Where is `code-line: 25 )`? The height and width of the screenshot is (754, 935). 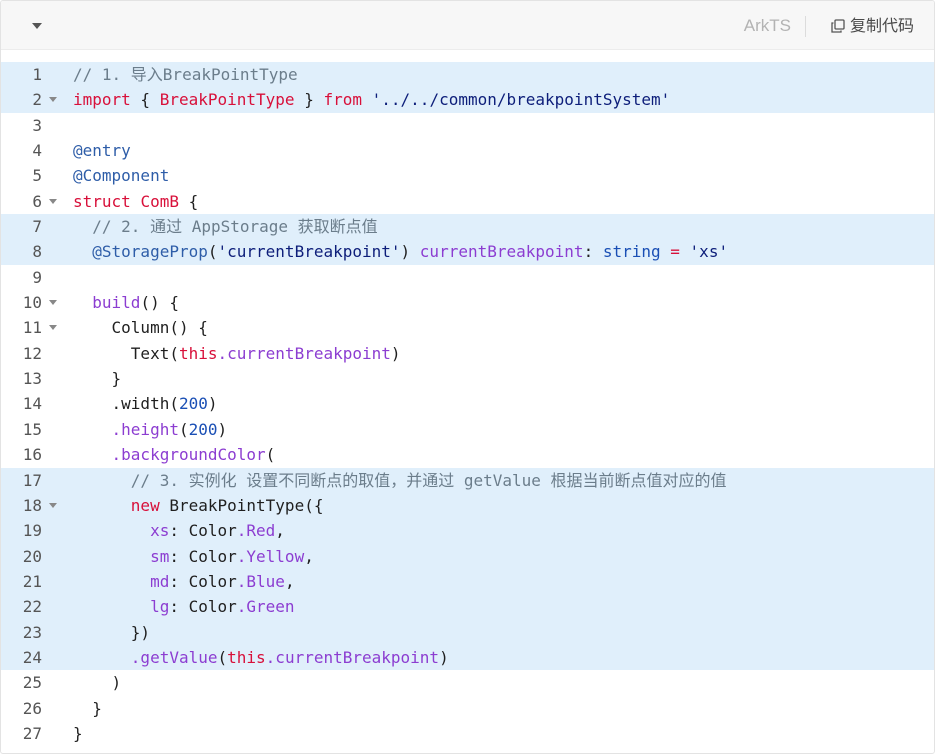 code-line: 25 ) is located at coordinates (467, 682).